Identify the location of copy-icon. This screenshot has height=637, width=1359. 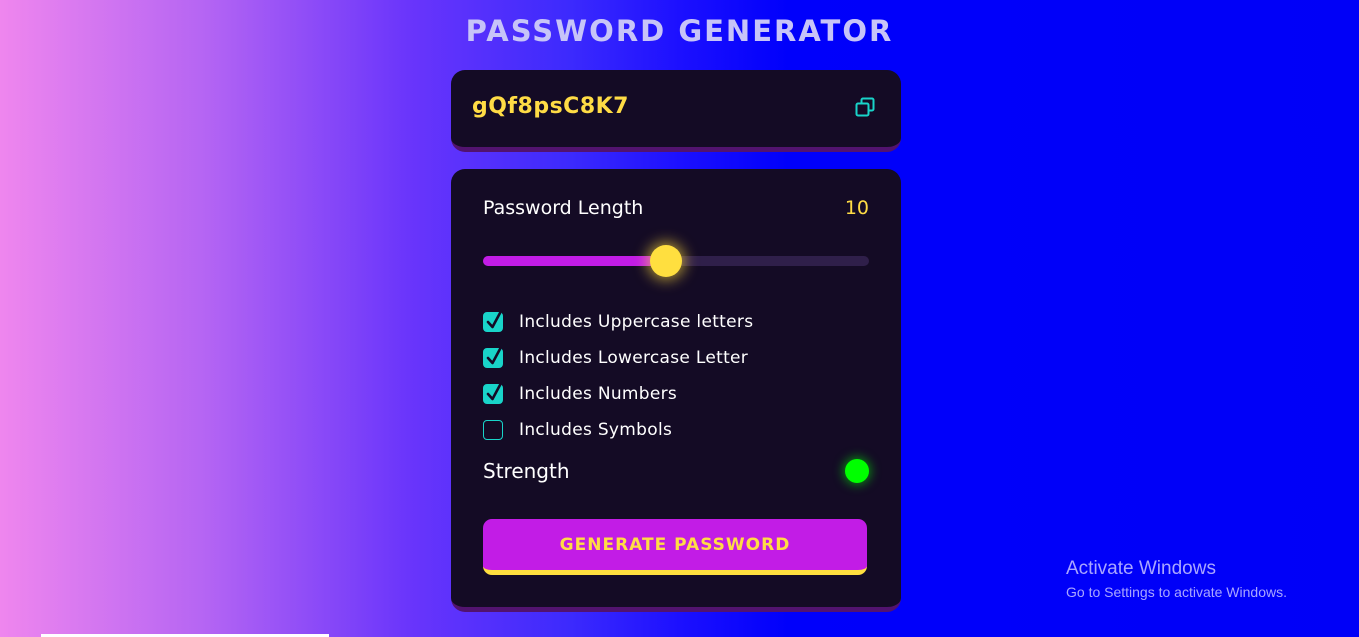
(865, 107).